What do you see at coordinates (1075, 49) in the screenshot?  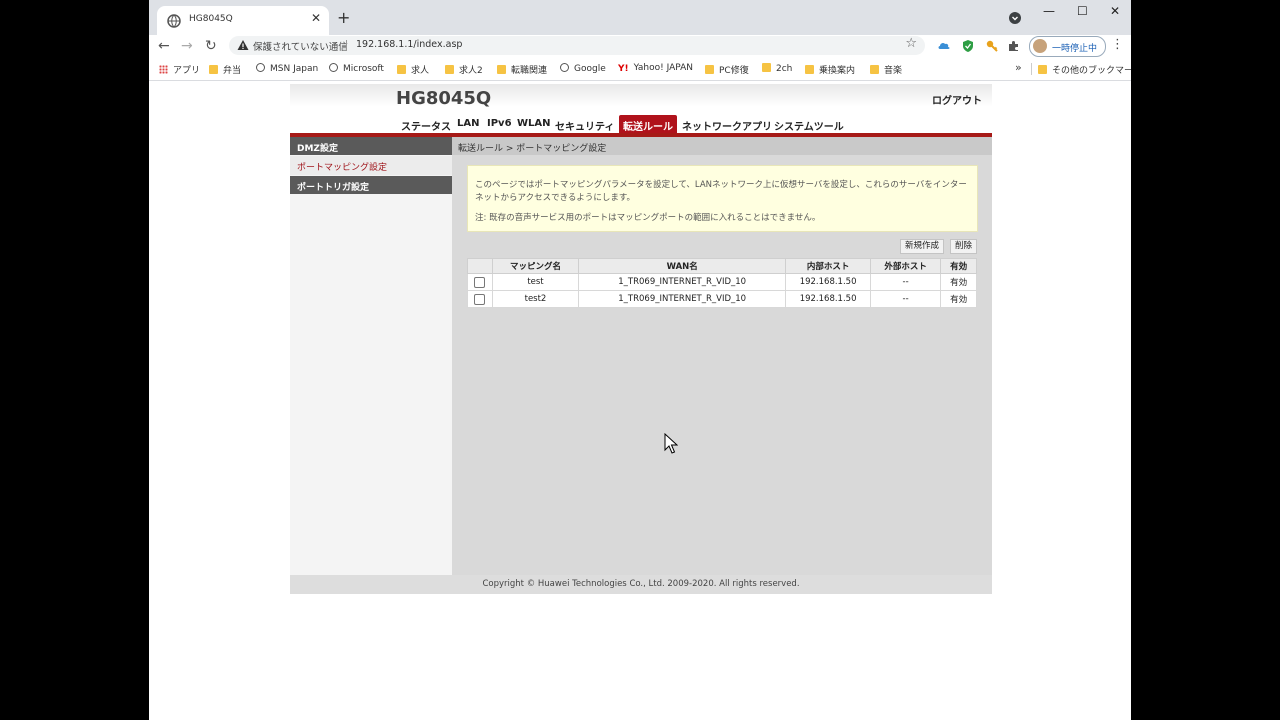 I see `profile-label: 一時停止中` at bounding box center [1075, 49].